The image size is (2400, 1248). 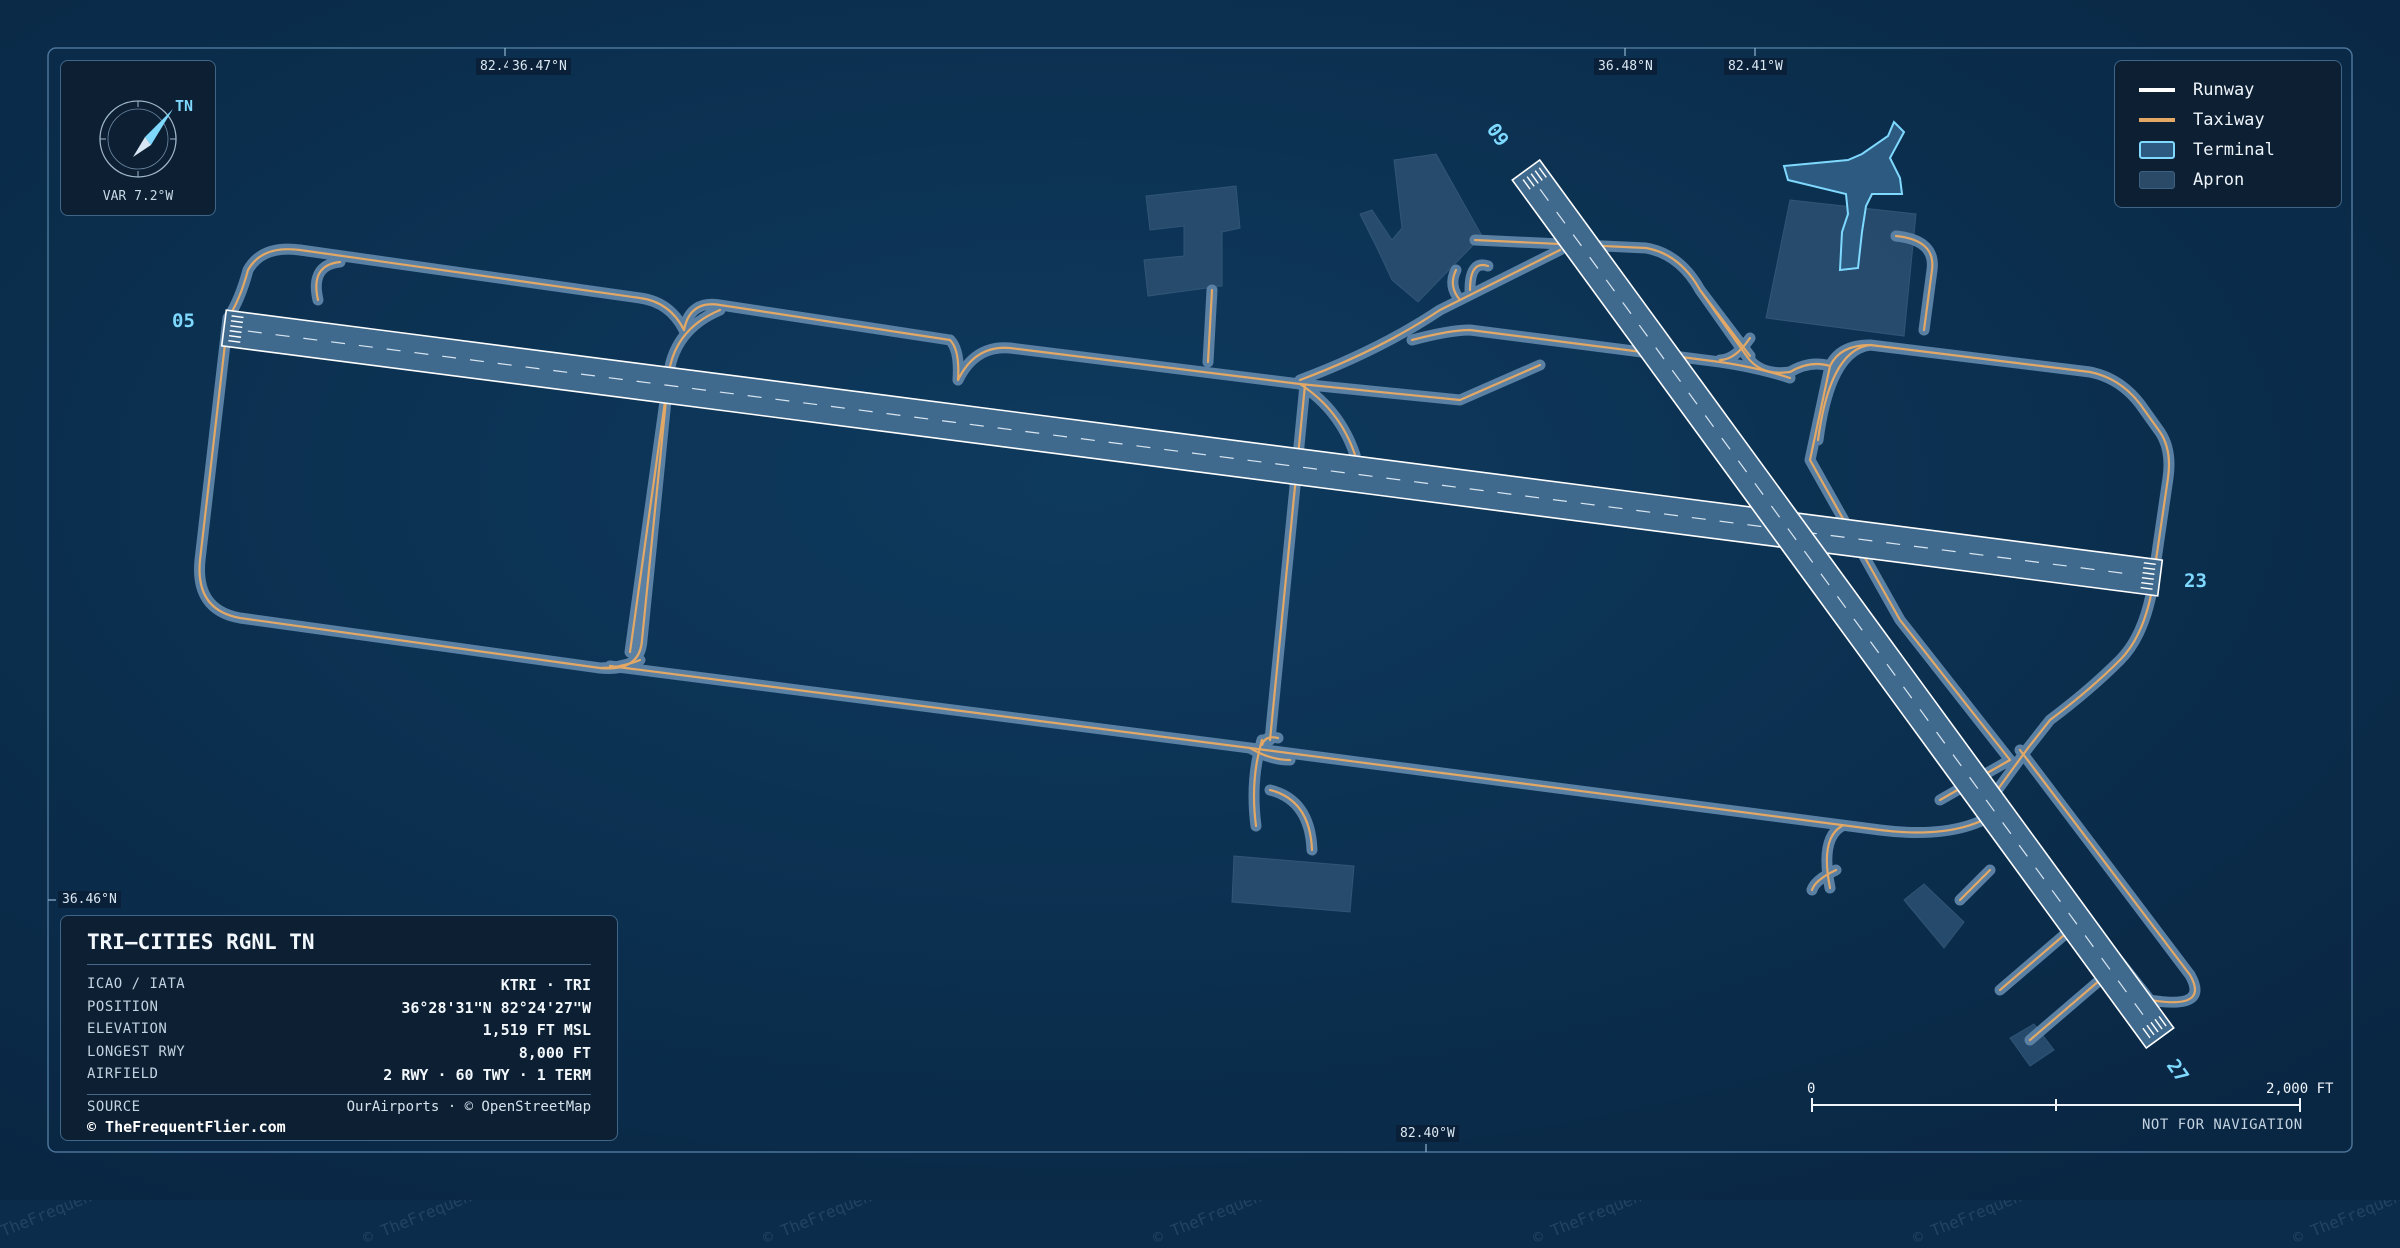 I want to click on coord-left-lat: 36.46°N, so click(x=89, y=899).